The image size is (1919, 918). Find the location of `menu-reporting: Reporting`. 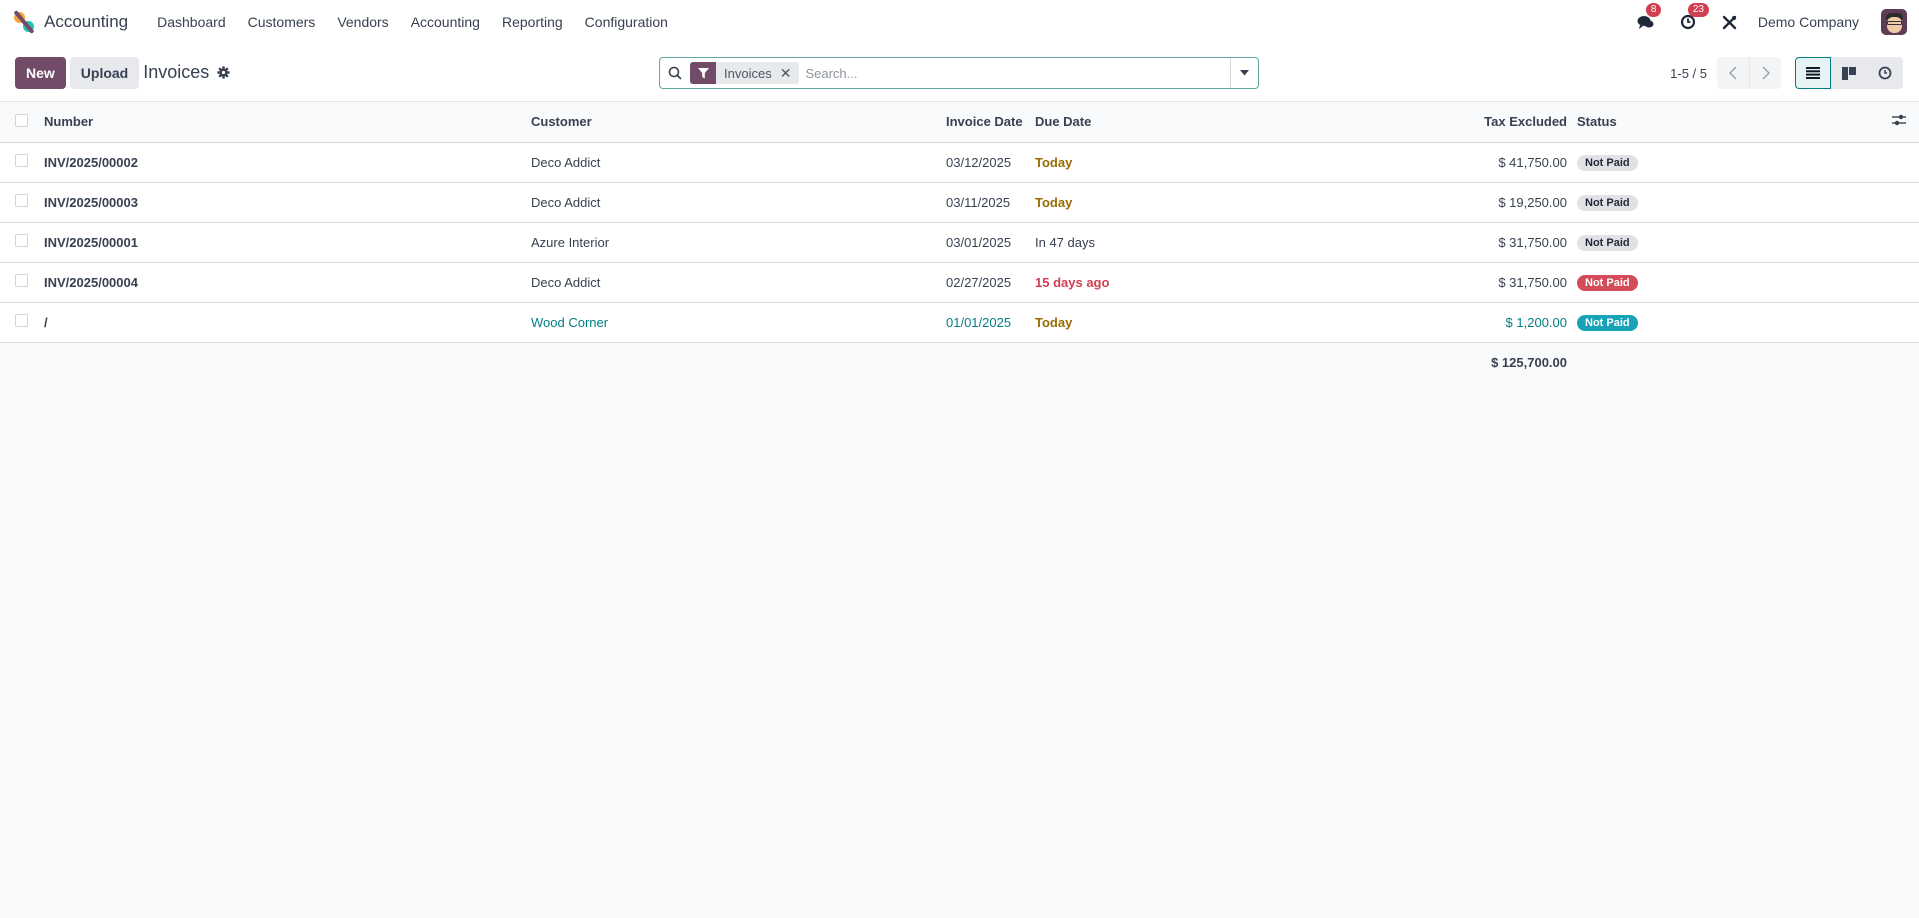

menu-reporting: Reporting is located at coordinates (532, 22).